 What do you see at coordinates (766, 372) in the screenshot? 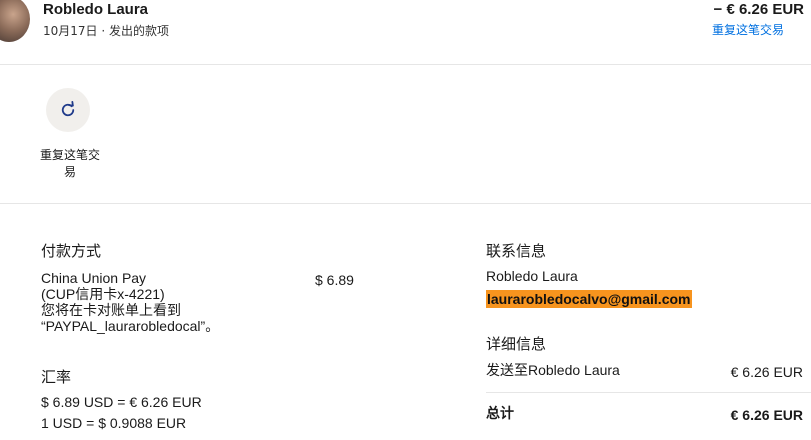
I see `sent-to-amount: € 6.26 EUR` at bounding box center [766, 372].